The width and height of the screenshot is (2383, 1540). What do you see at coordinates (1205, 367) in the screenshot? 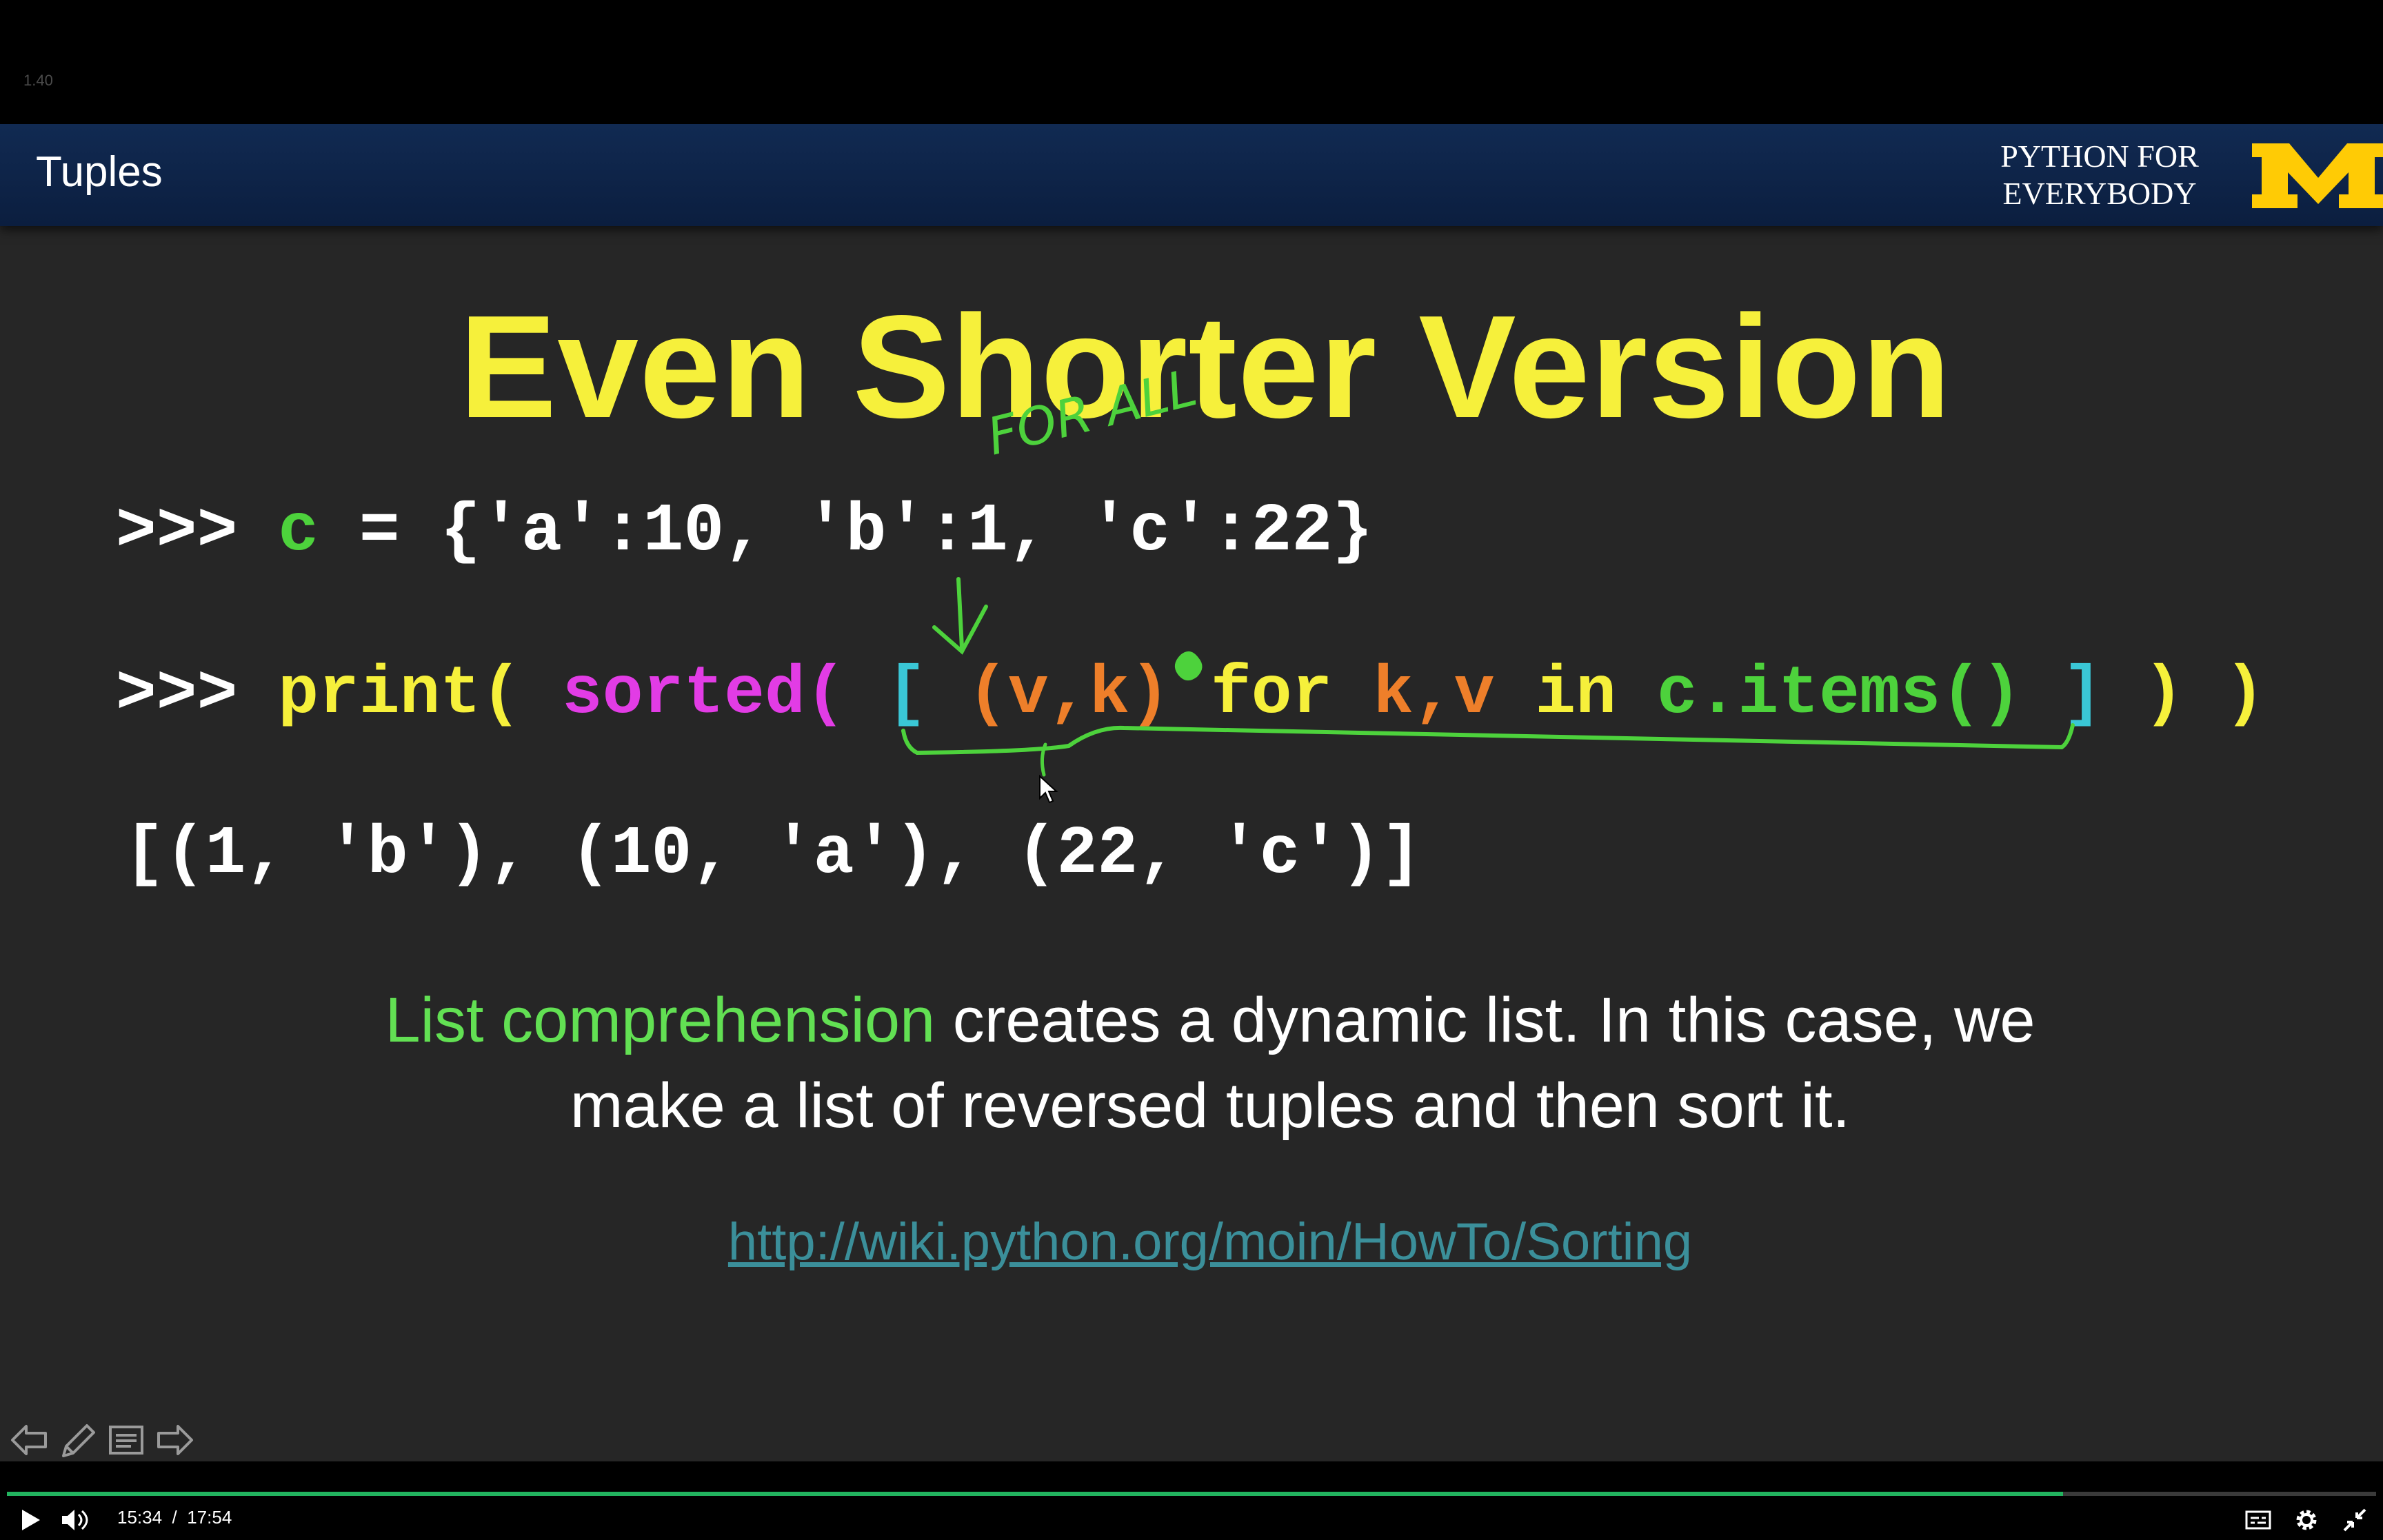
I see `slide-title: Even Shorter Version` at bounding box center [1205, 367].